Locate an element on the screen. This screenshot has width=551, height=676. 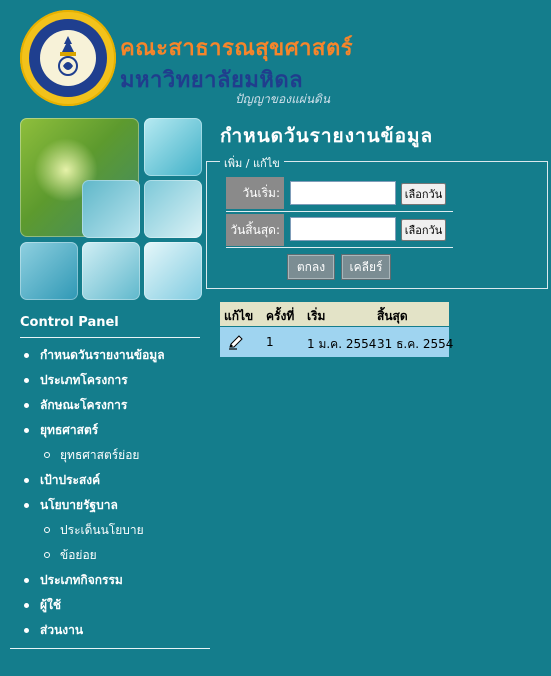
sidebar-bottom-divider is located at coordinates (110, 648).